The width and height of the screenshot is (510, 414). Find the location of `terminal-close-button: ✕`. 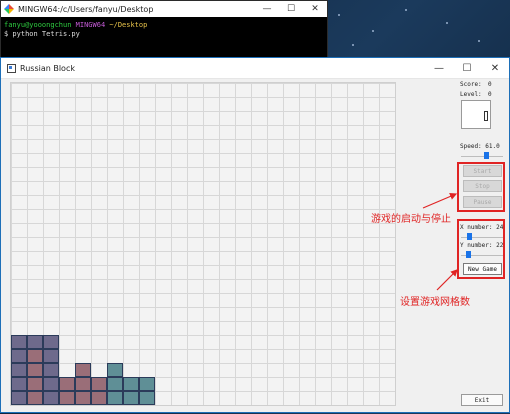

terminal-close-button: ✕ is located at coordinates (315, 9).